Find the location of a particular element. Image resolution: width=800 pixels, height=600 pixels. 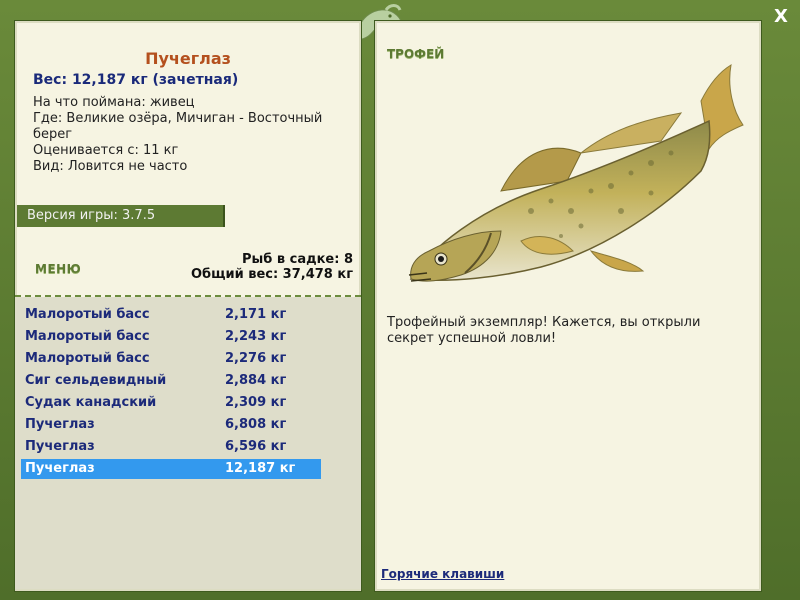

fish-weight: Вес: 12,187 кг (зачетная) is located at coordinates (136, 80).